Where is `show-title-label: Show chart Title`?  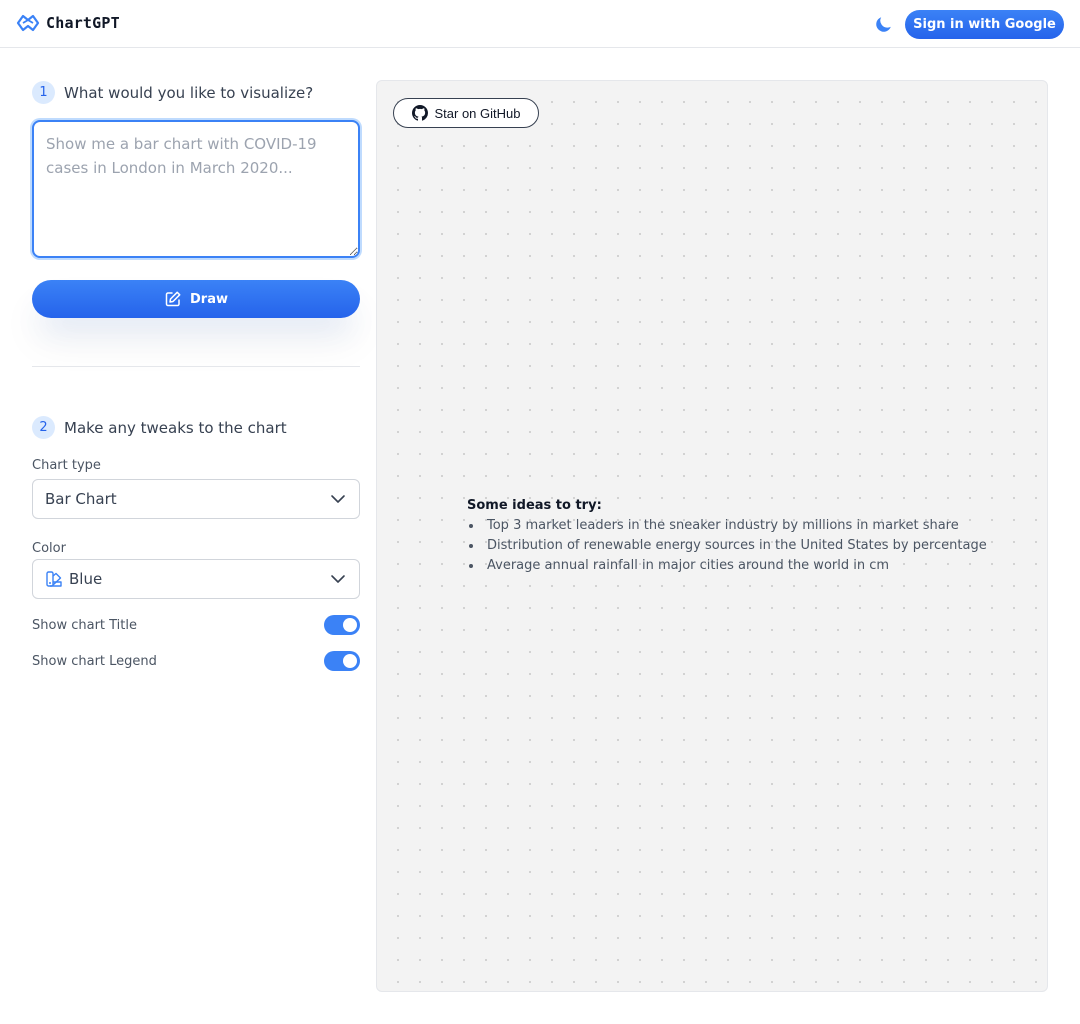
show-title-label: Show chart Title is located at coordinates (84, 625).